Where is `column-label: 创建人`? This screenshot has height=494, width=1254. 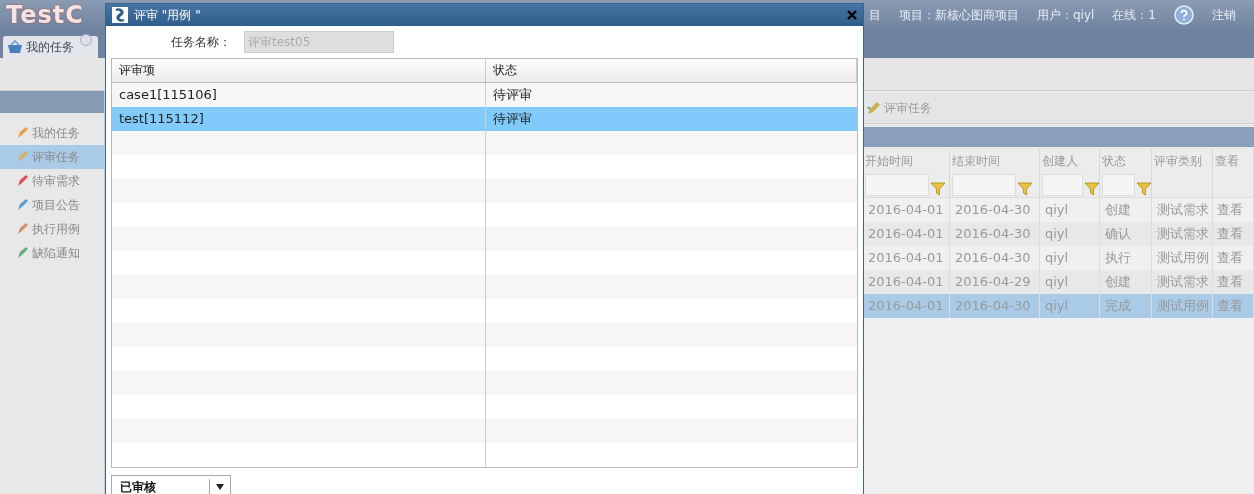 column-label: 创建人 is located at coordinates (1060, 161).